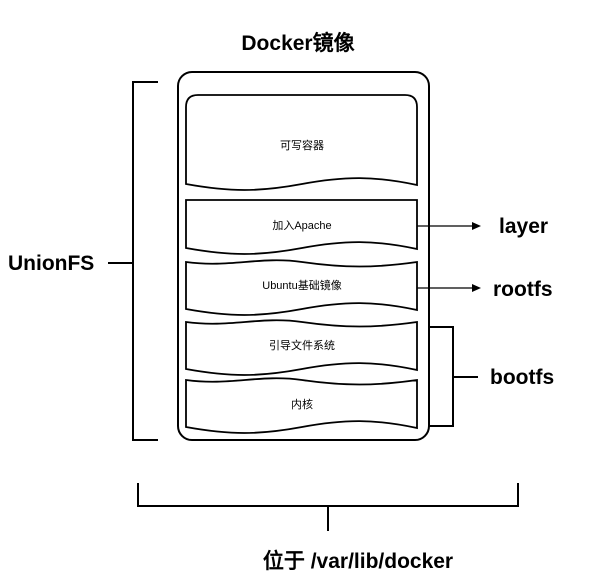 The height and width of the screenshot is (587, 590). Describe the element at coordinates (476, 226) in the screenshot. I see `layer-arrow-head` at that location.